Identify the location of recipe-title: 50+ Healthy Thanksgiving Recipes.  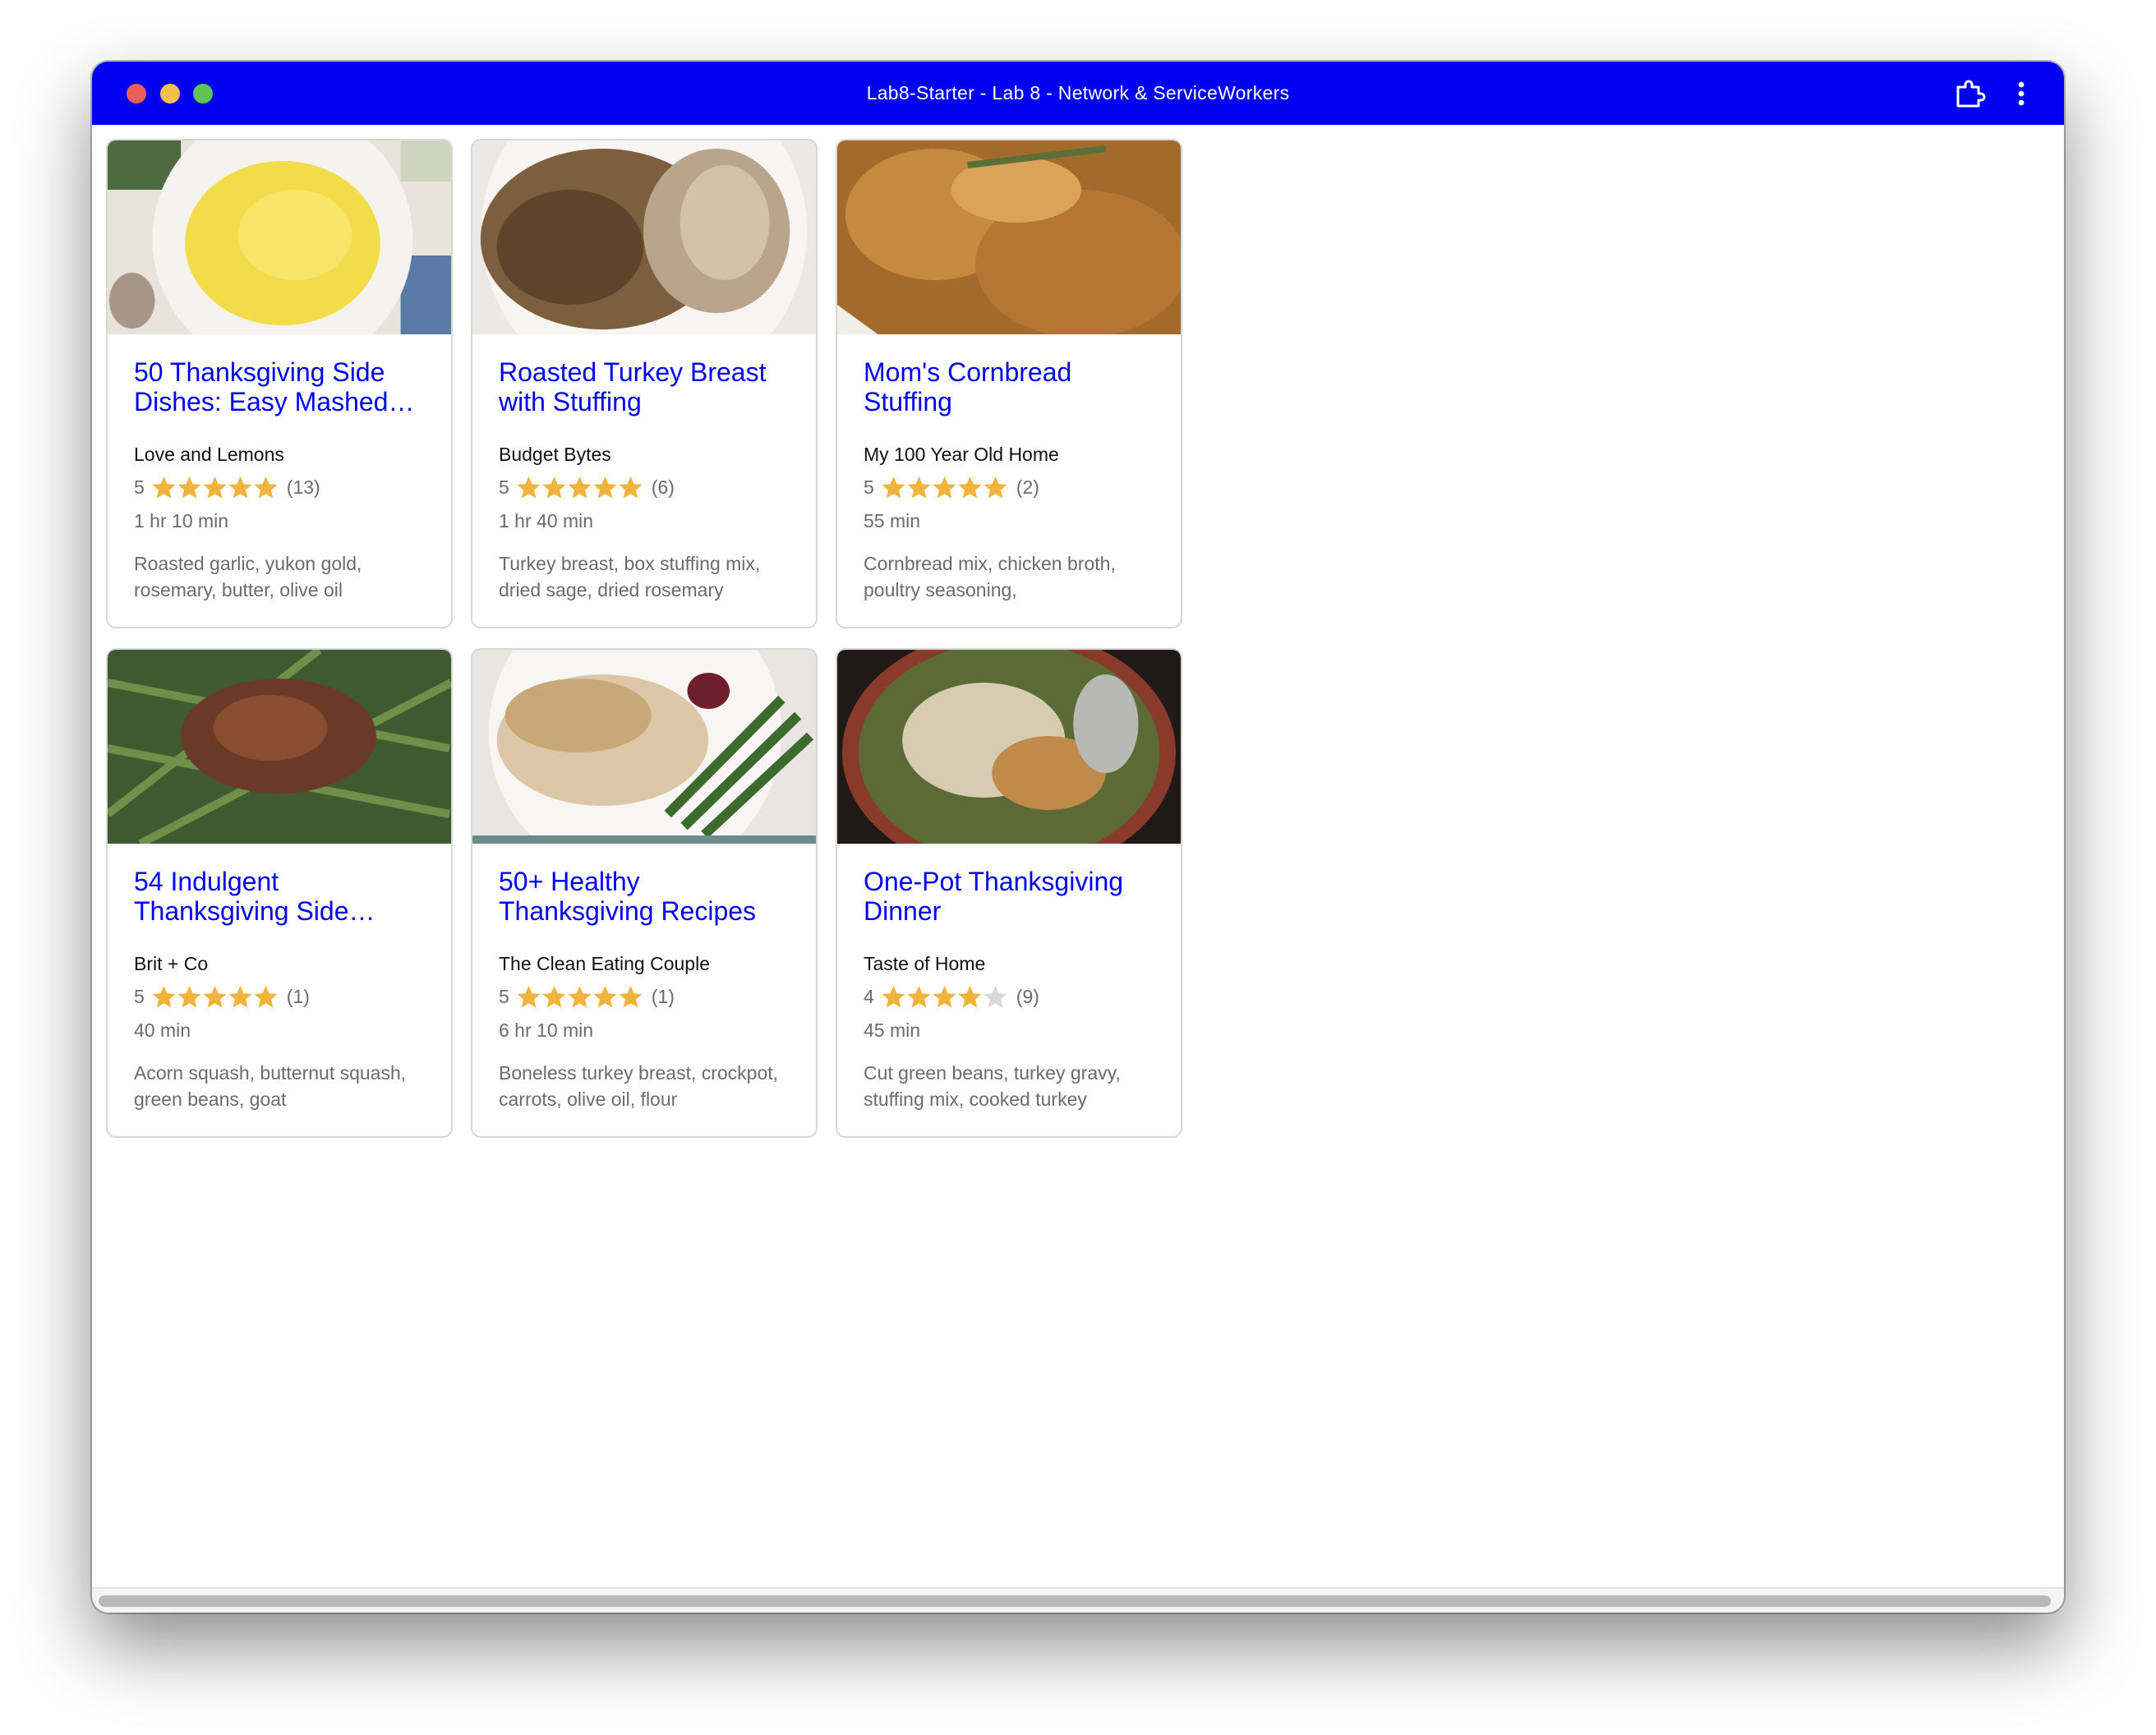
(647, 897).